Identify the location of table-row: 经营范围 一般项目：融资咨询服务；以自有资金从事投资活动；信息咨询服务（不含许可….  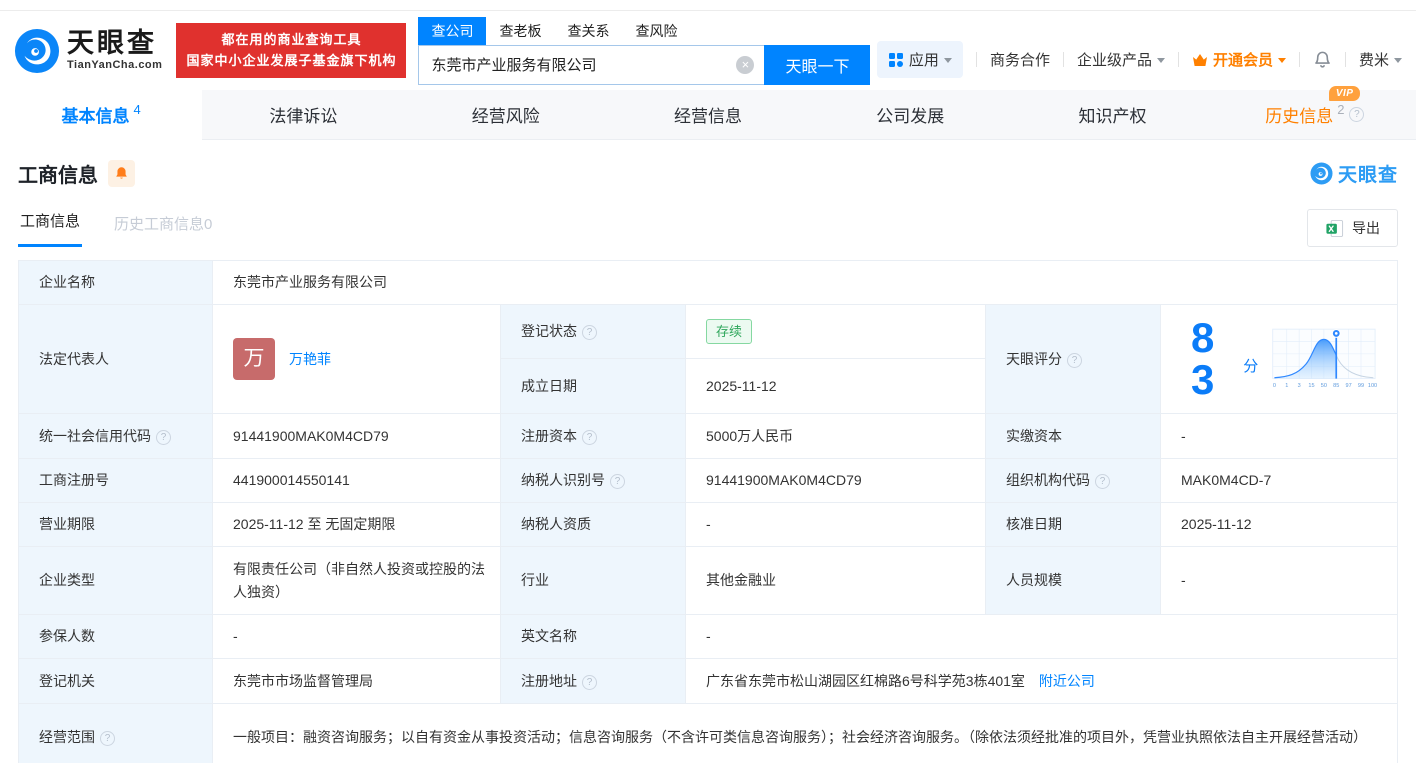
(708, 733).